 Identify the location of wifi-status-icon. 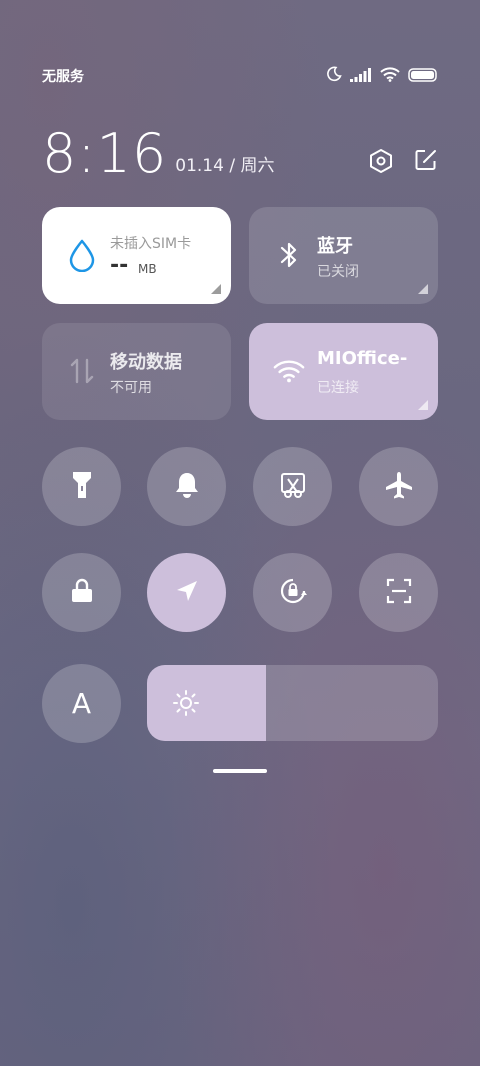
(390, 76).